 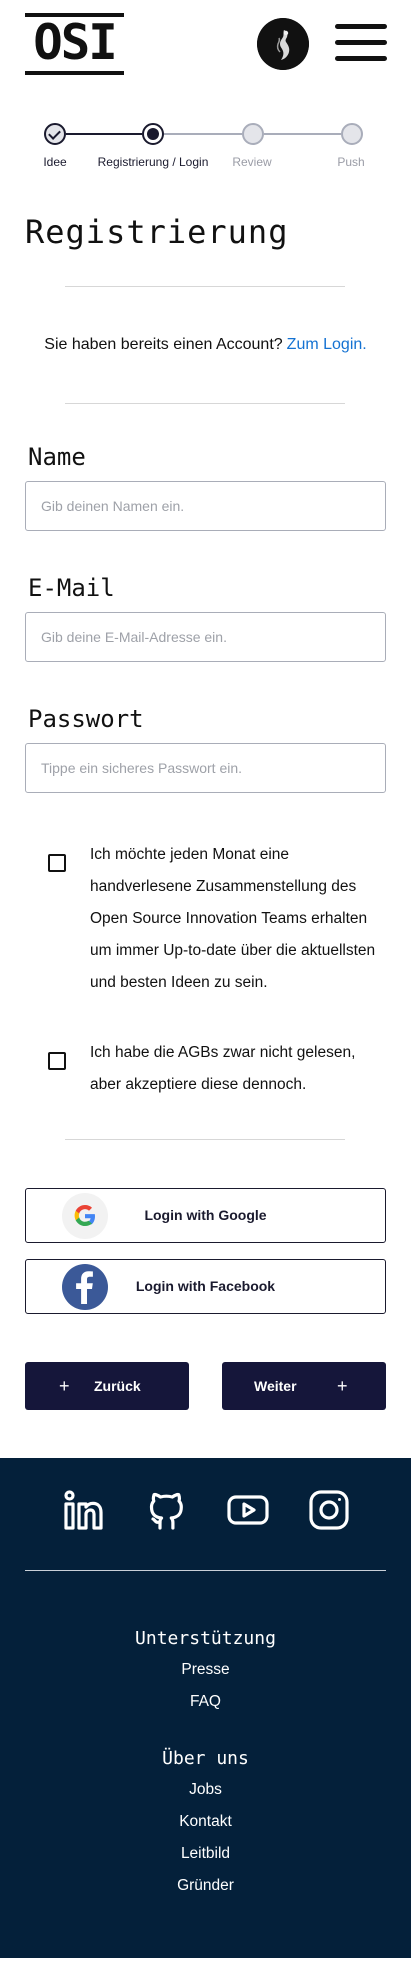 What do you see at coordinates (205, 1758) in the screenshot?
I see `footer-heading-about: Über uns` at bounding box center [205, 1758].